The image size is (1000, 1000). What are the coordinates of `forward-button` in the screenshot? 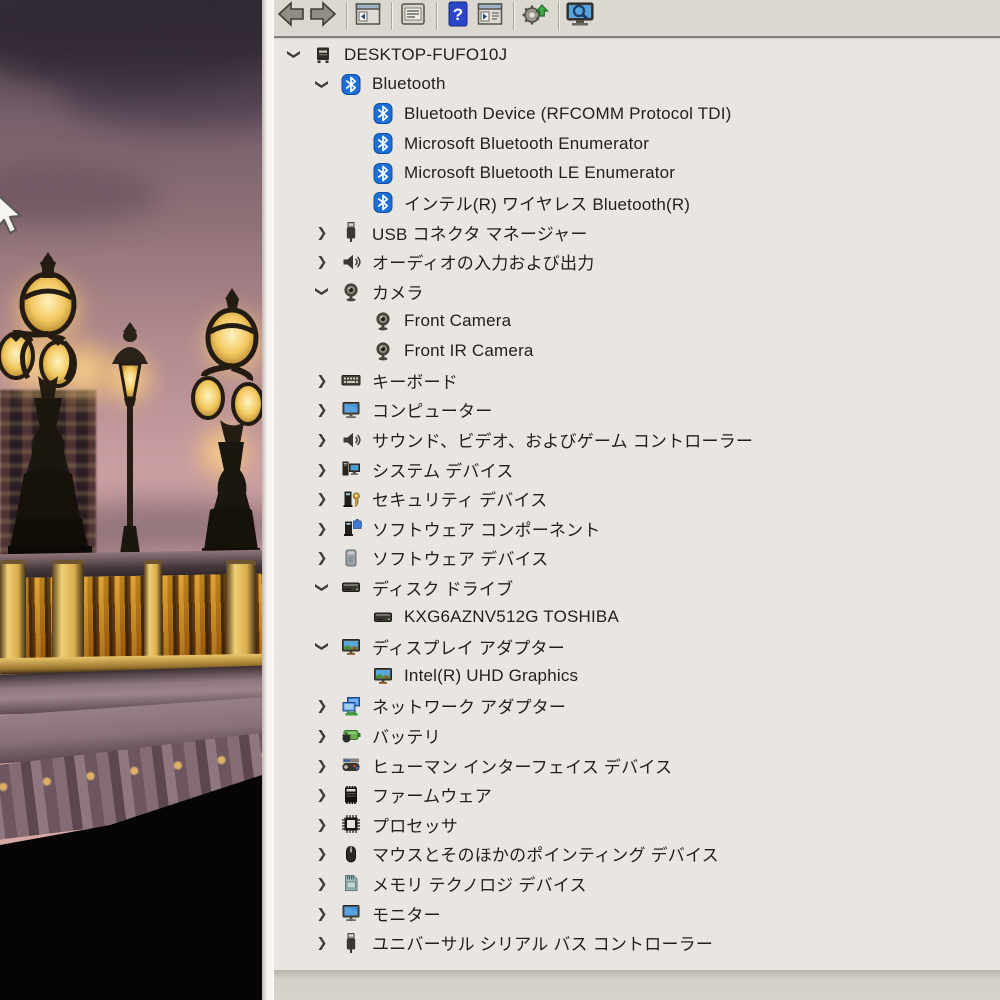 It's located at (323, 15).